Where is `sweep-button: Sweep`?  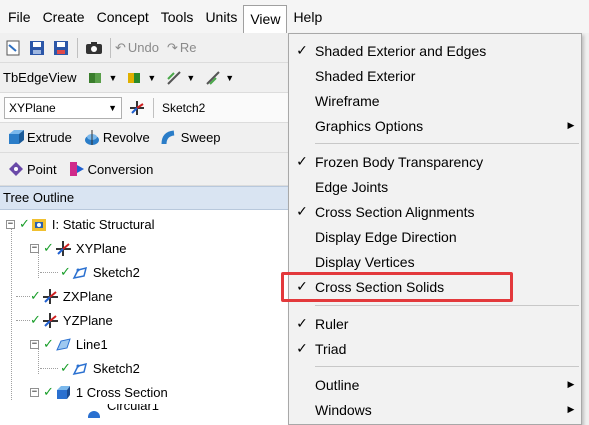 sweep-button: Sweep is located at coordinates (189, 138).